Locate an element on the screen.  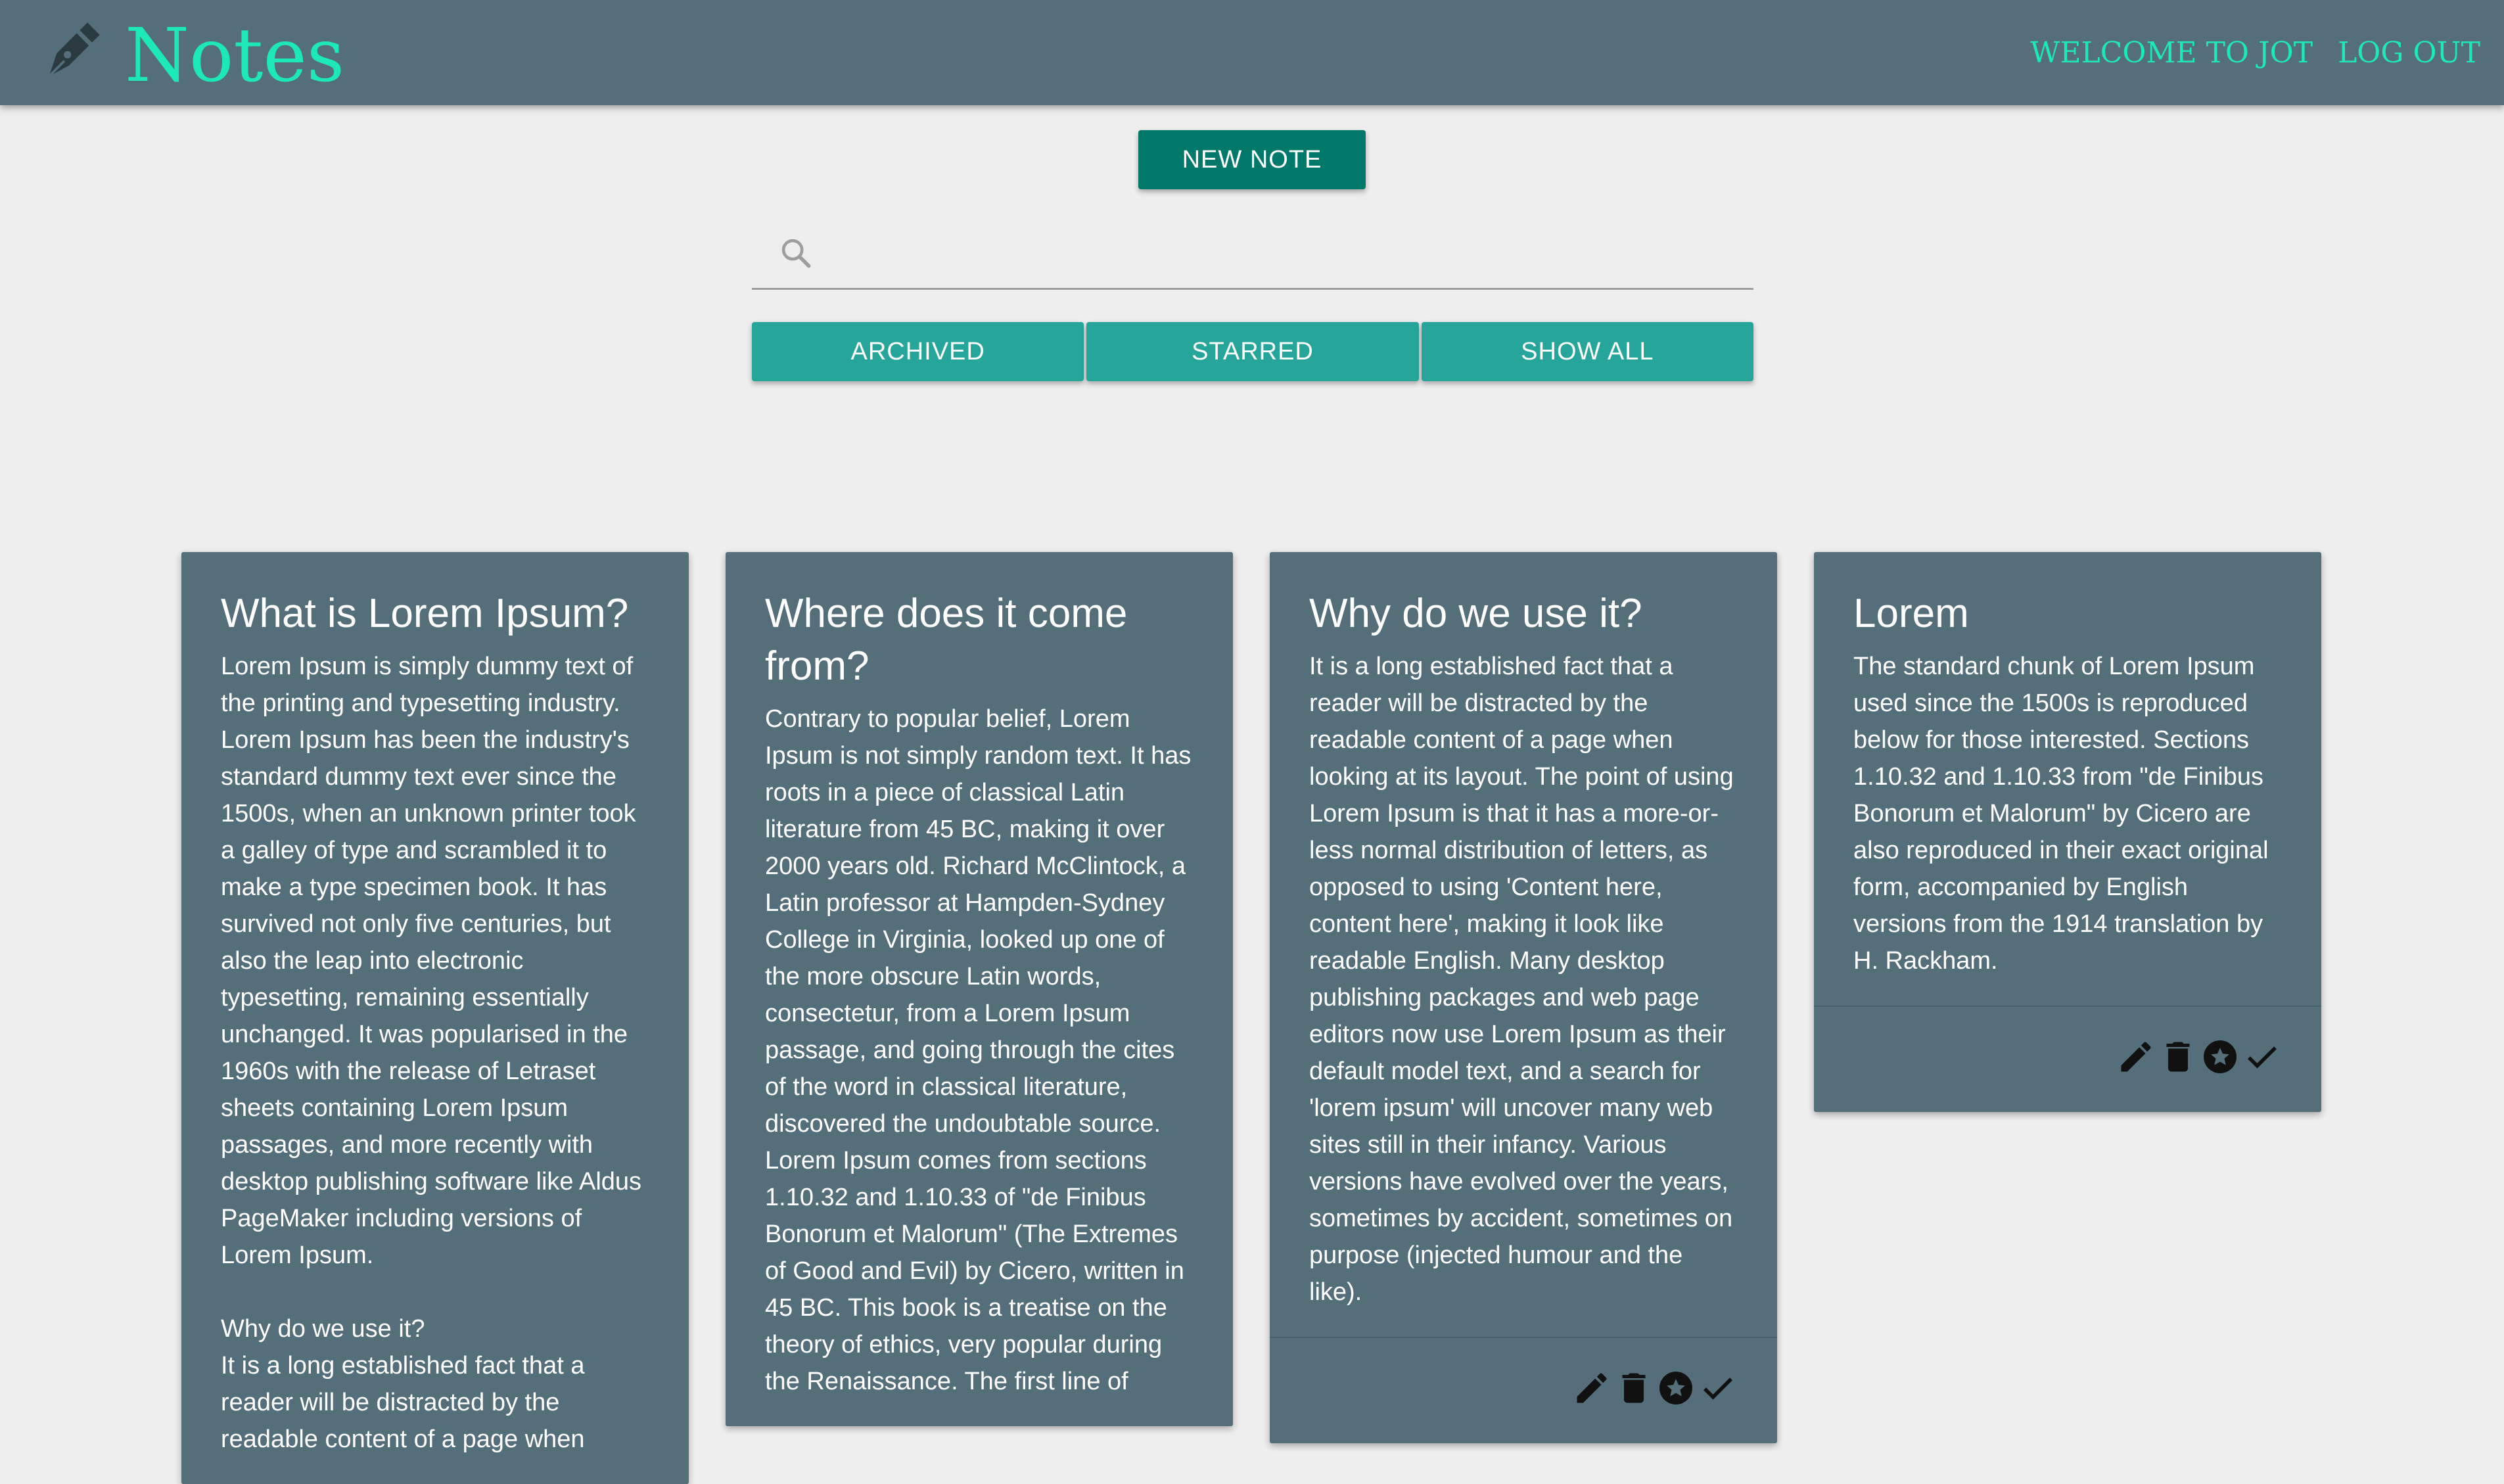
brand-title: Notes is located at coordinates (235, 56).